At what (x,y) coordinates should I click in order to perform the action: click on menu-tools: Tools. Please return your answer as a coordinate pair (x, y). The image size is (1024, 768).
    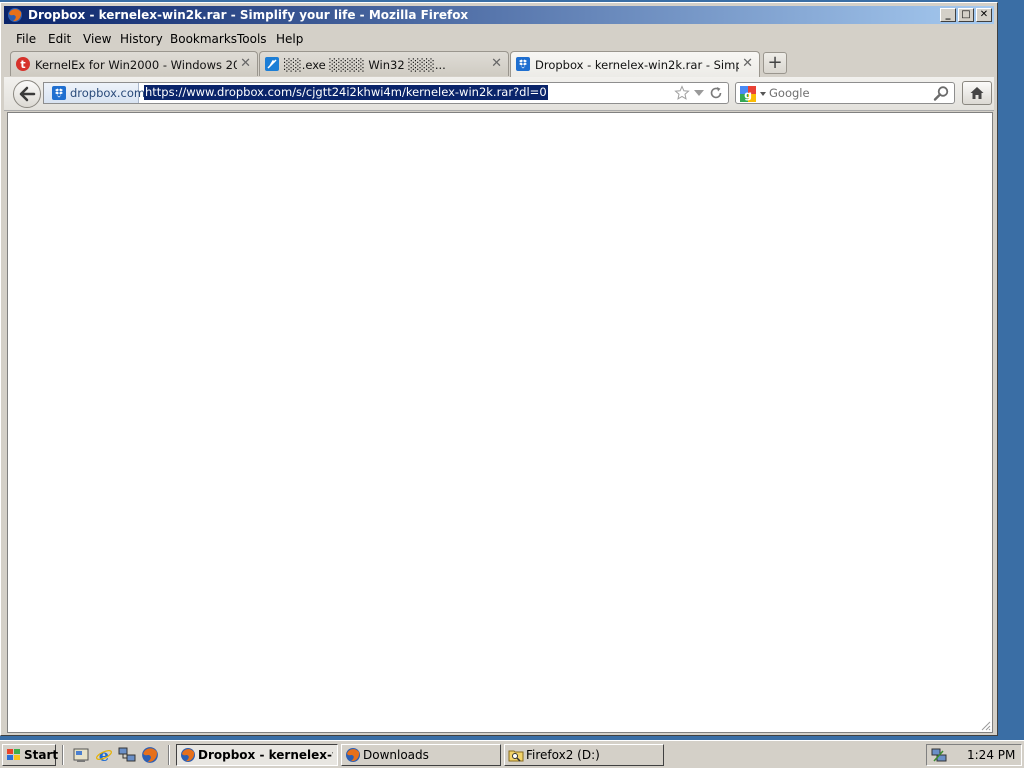
    Looking at the image, I should click on (252, 39).